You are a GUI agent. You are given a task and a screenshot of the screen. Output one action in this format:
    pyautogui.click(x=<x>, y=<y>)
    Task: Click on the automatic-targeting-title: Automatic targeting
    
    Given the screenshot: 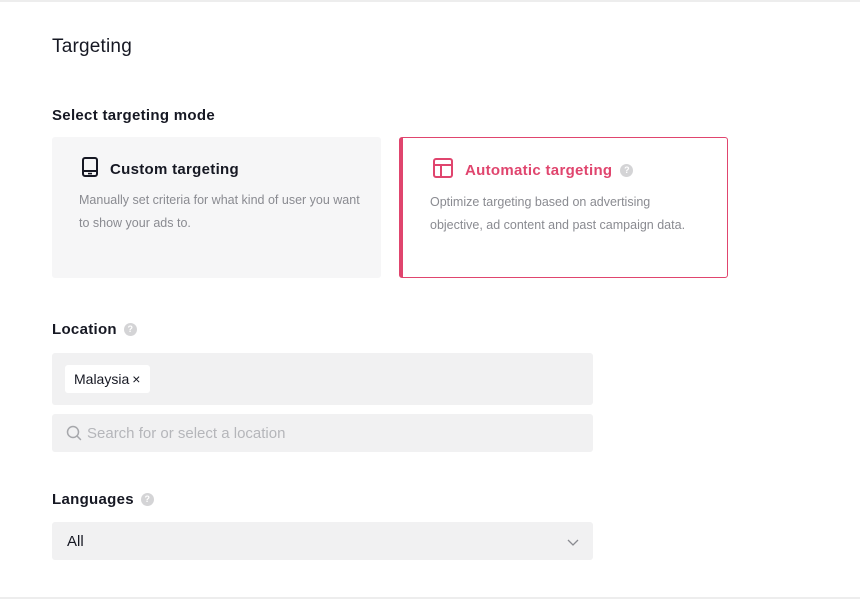 What is the action you would take?
    pyautogui.click(x=539, y=170)
    